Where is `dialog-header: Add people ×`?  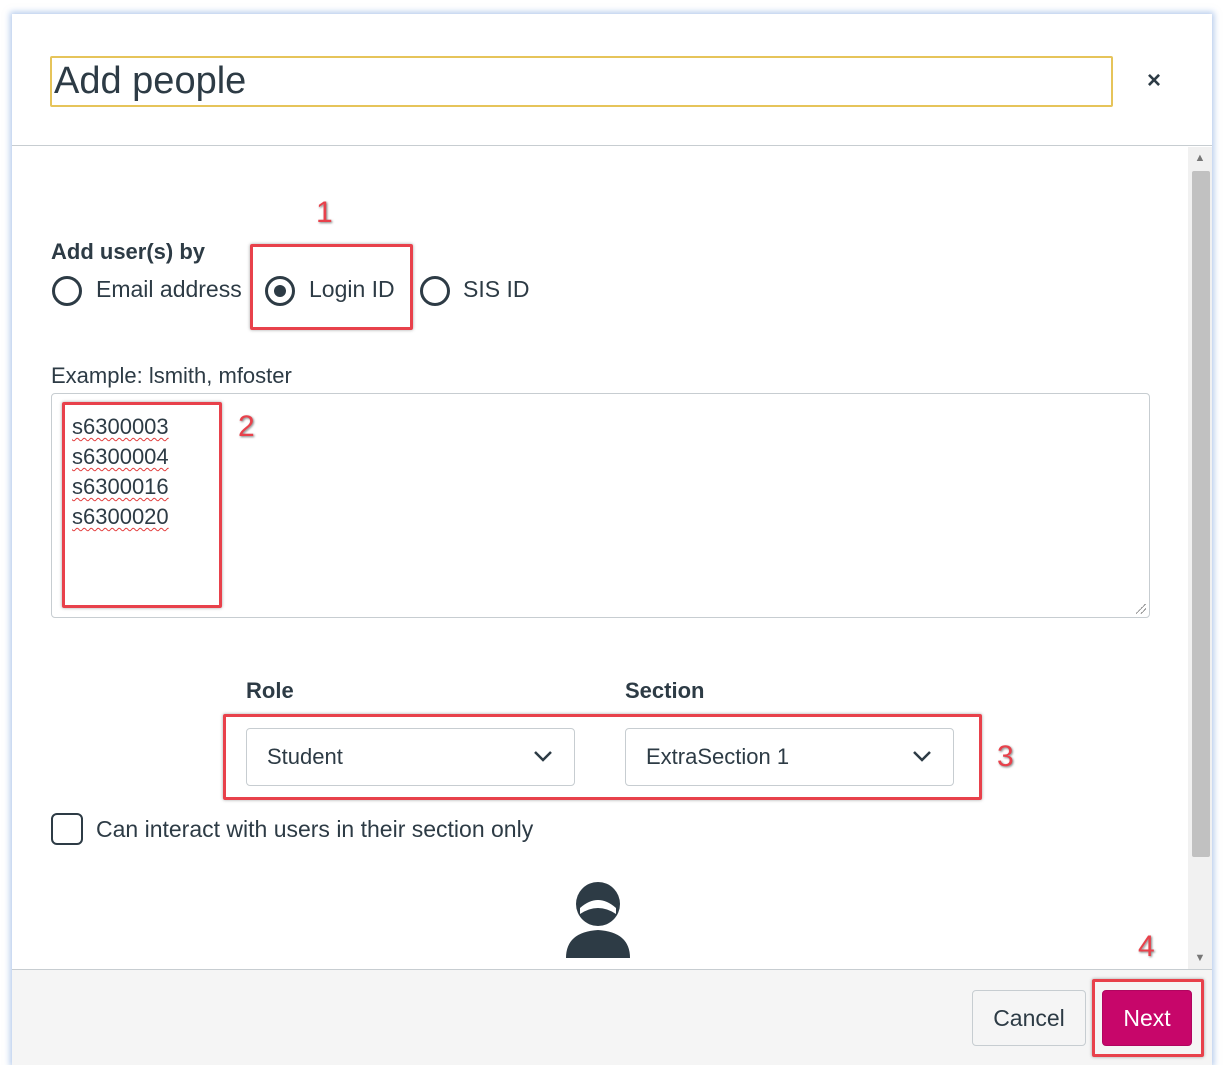
dialog-header: Add people × is located at coordinates (612, 80).